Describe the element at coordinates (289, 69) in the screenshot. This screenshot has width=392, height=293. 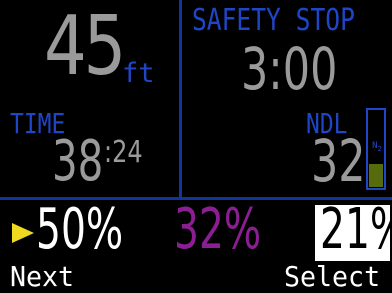
I see `safety-stop-timer: 3:00` at that location.